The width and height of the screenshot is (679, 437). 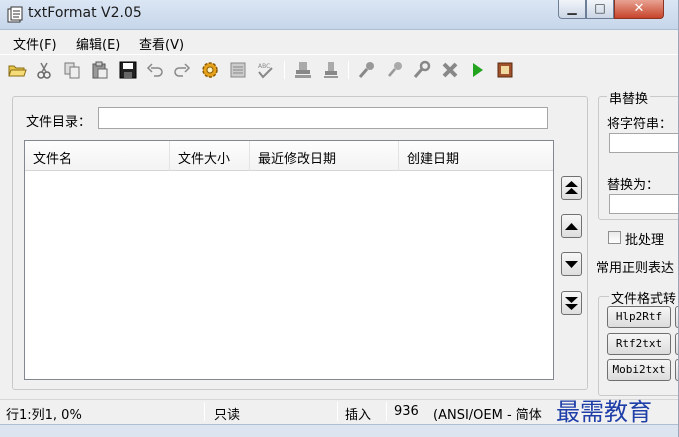 What do you see at coordinates (339, 42) in the screenshot?
I see `menu-bar: 文件(F) 编辑(E) 查看(V)` at bounding box center [339, 42].